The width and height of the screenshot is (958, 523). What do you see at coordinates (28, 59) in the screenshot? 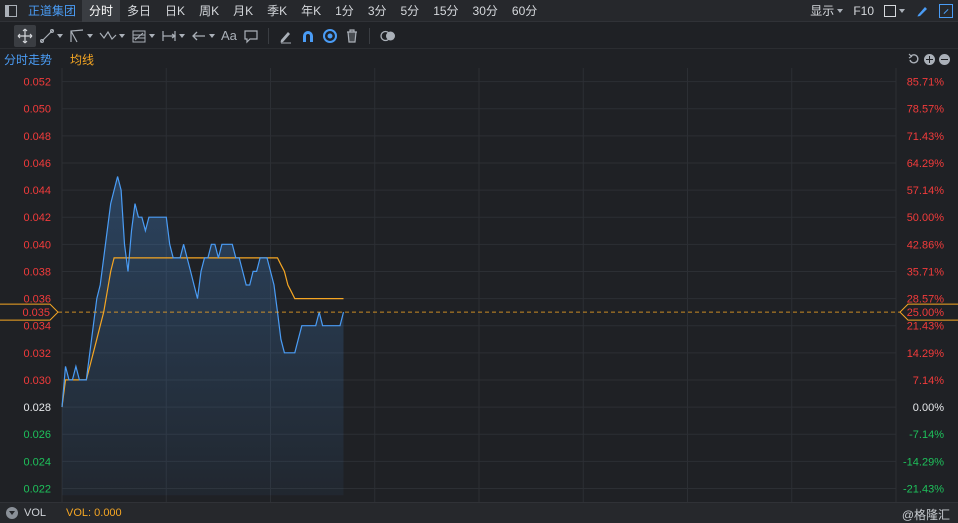
I see `legend-time-share: 分时走势` at bounding box center [28, 59].